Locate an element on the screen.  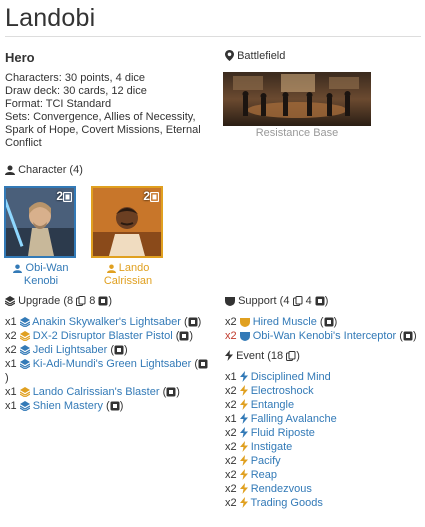
upgrade-item: x2 Jedi Lightsaber () is located at coordinates (107, 350).